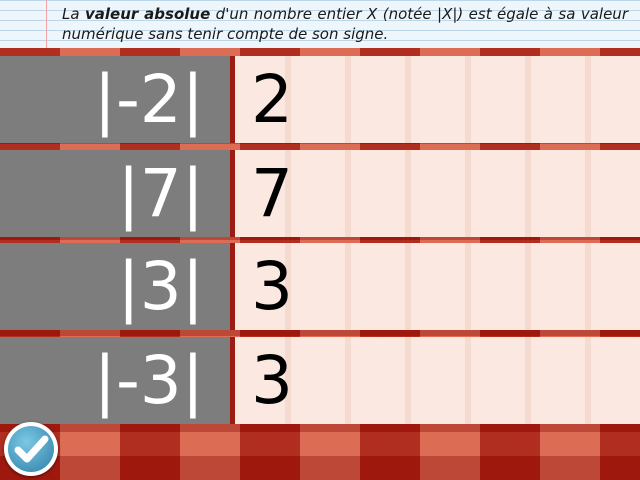 Image resolution: width=640 pixels, height=480 pixels. Describe the element at coordinates (148, 380) in the screenshot. I see `expression-text: |-3|` at that location.